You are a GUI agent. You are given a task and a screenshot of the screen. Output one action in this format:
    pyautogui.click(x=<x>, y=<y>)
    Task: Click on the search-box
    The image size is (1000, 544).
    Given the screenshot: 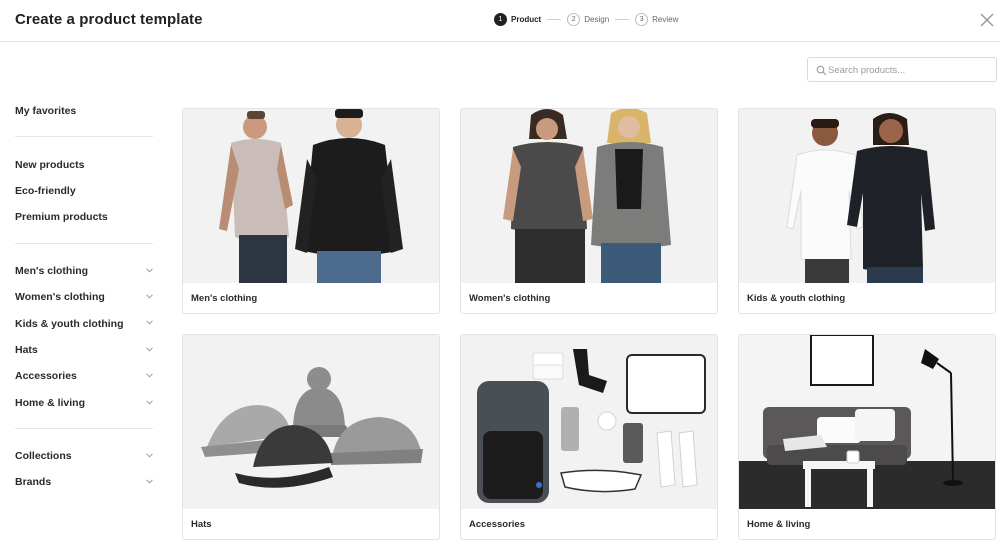 What is the action you would take?
    pyautogui.click(x=902, y=69)
    